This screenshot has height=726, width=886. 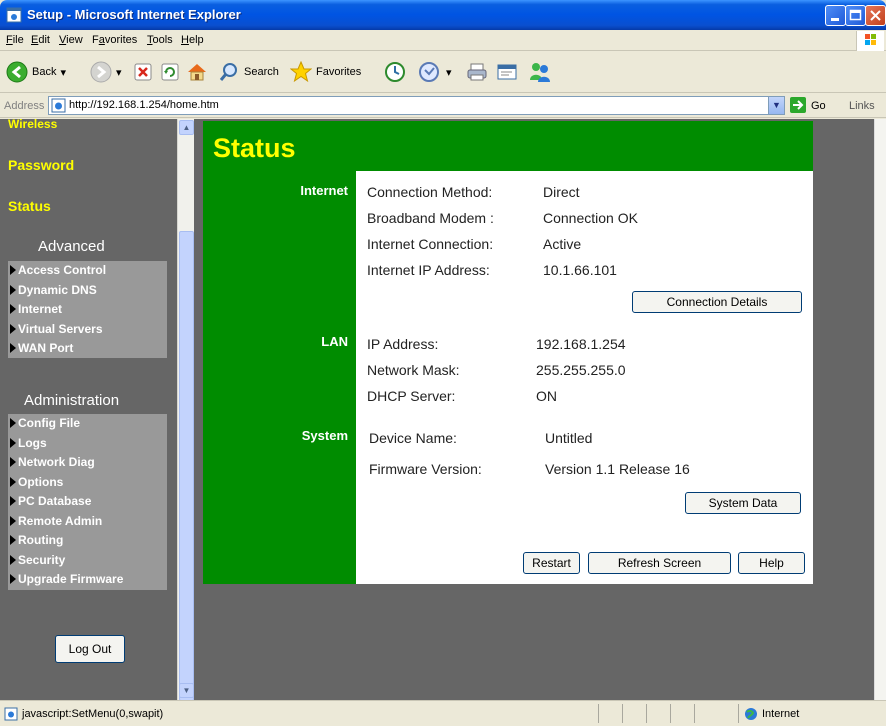 I want to click on menu-favorites: Favorites, so click(x=114, y=40).